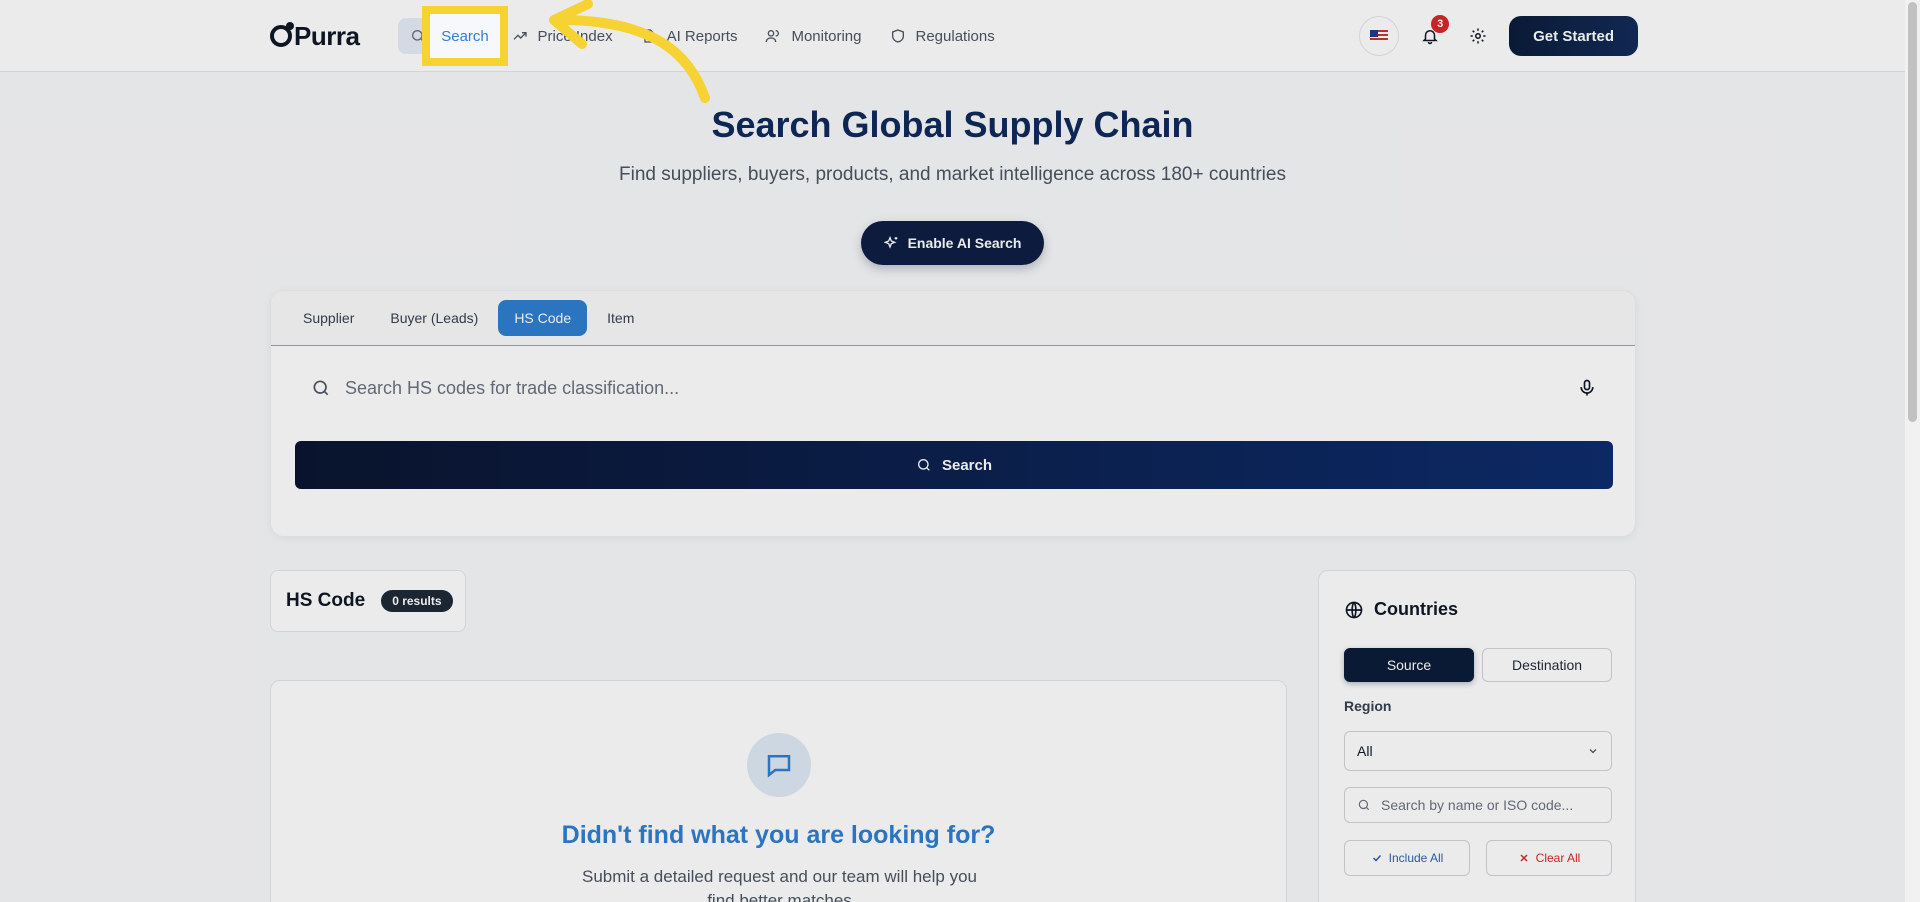 The width and height of the screenshot is (1920, 902). I want to click on search-button-label: Search, so click(967, 465).